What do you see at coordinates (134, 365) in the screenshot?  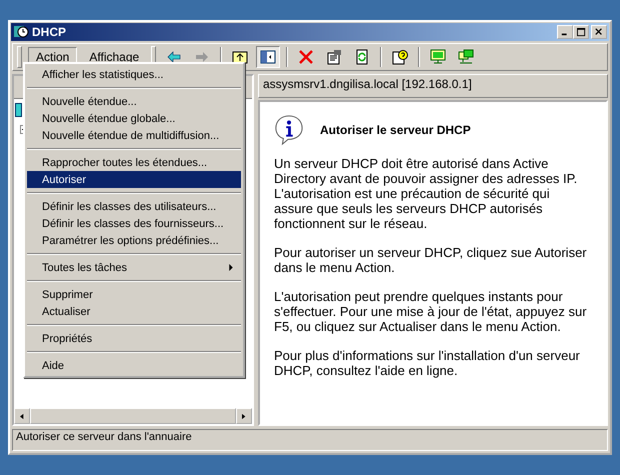 I see `menu-item: Aide` at bounding box center [134, 365].